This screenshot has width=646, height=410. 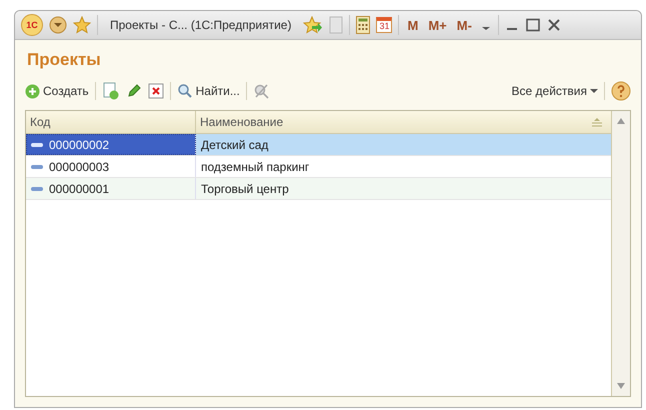 I want to click on table-cell: 000000003, so click(x=79, y=167).